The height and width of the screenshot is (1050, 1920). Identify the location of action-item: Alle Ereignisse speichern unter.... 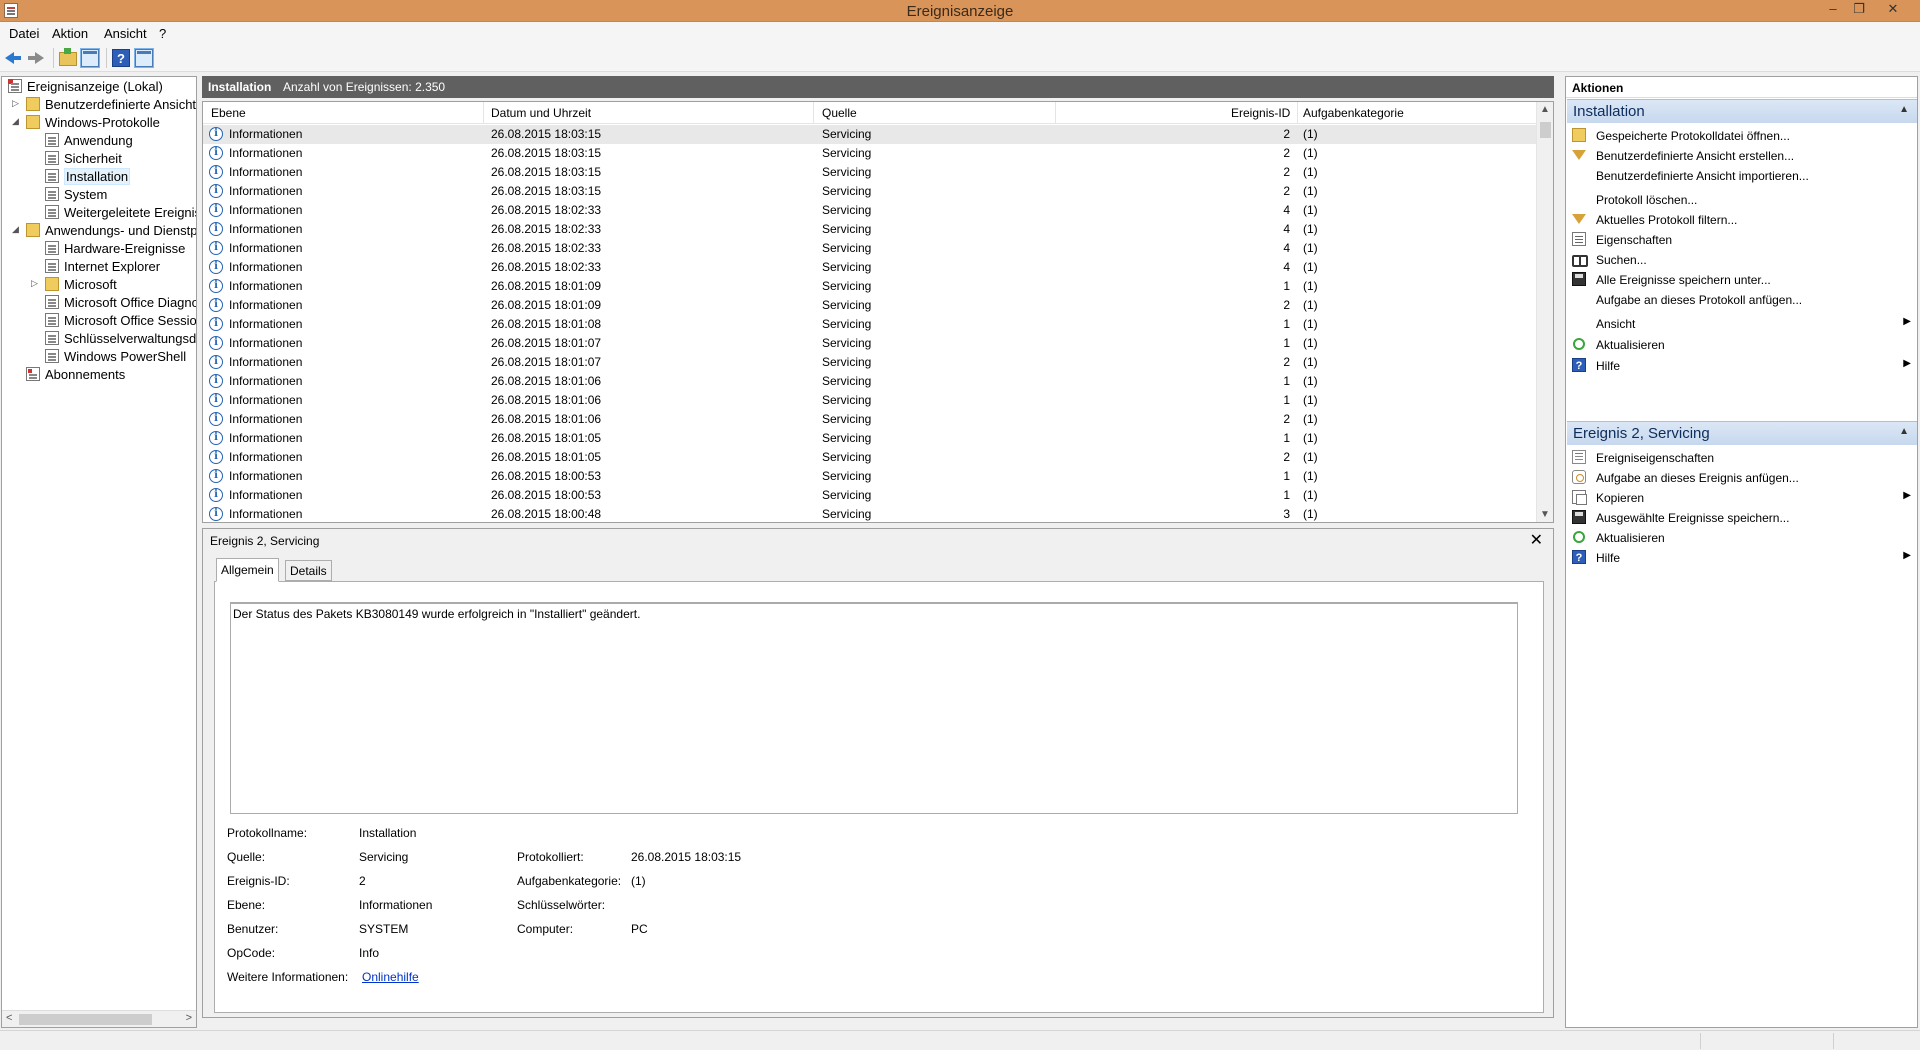
(1741, 280).